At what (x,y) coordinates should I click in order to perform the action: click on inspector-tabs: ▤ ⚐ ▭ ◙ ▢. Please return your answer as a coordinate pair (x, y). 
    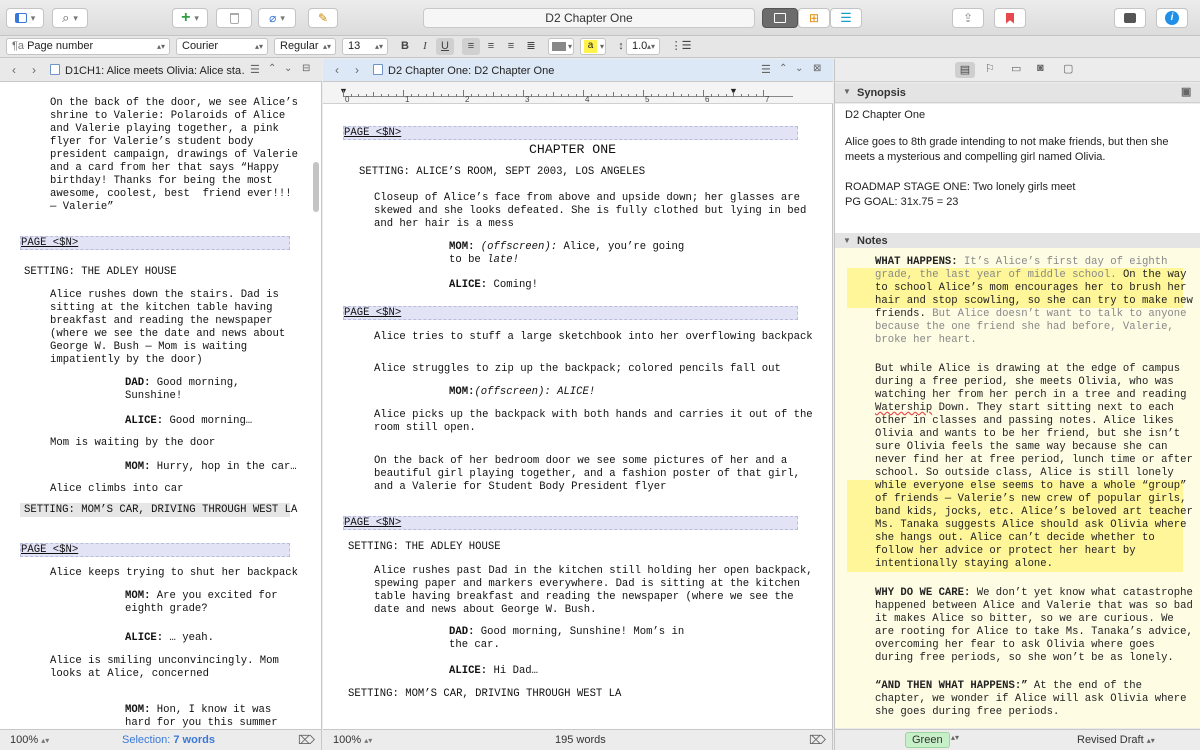
    Looking at the image, I should click on (1017, 70).